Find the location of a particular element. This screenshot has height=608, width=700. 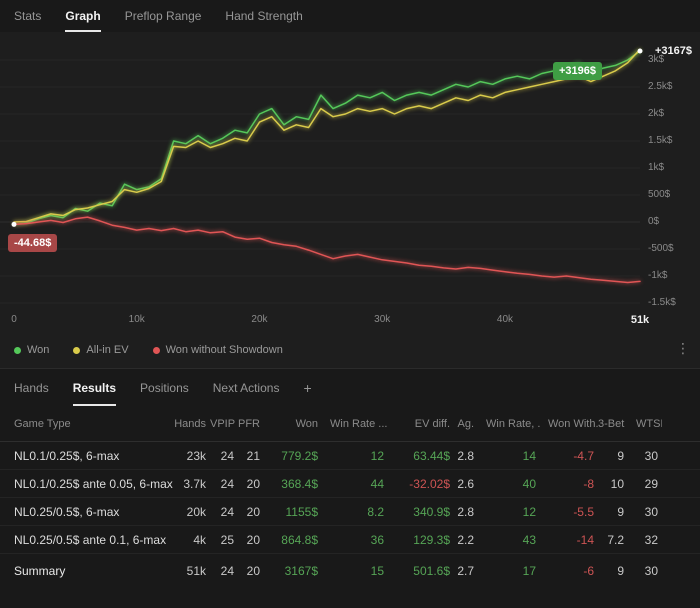

add-tab-button: + is located at coordinates (307, 387).